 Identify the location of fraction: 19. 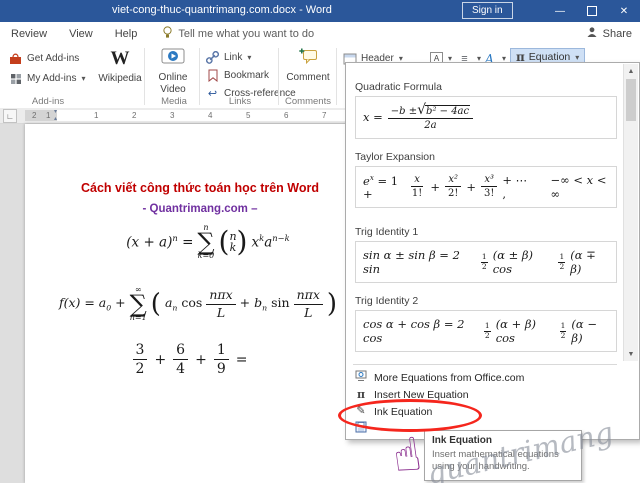
(221, 359).